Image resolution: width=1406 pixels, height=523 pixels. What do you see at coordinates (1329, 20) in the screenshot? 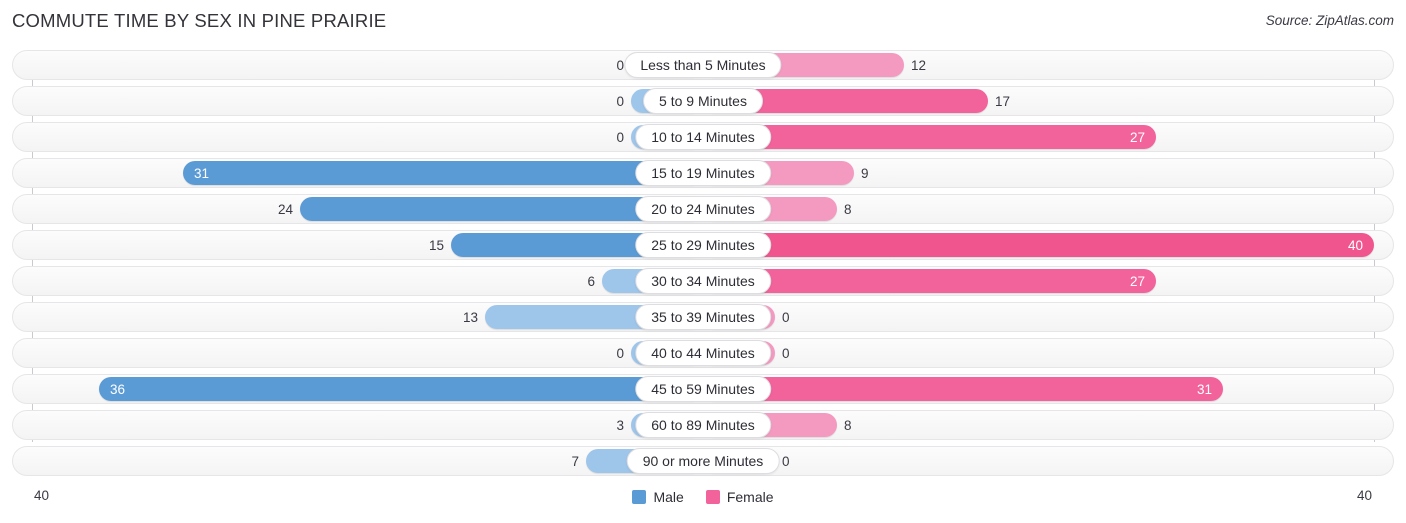
I see `source-attribution: Source: ZipAtlas.com` at bounding box center [1329, 20].